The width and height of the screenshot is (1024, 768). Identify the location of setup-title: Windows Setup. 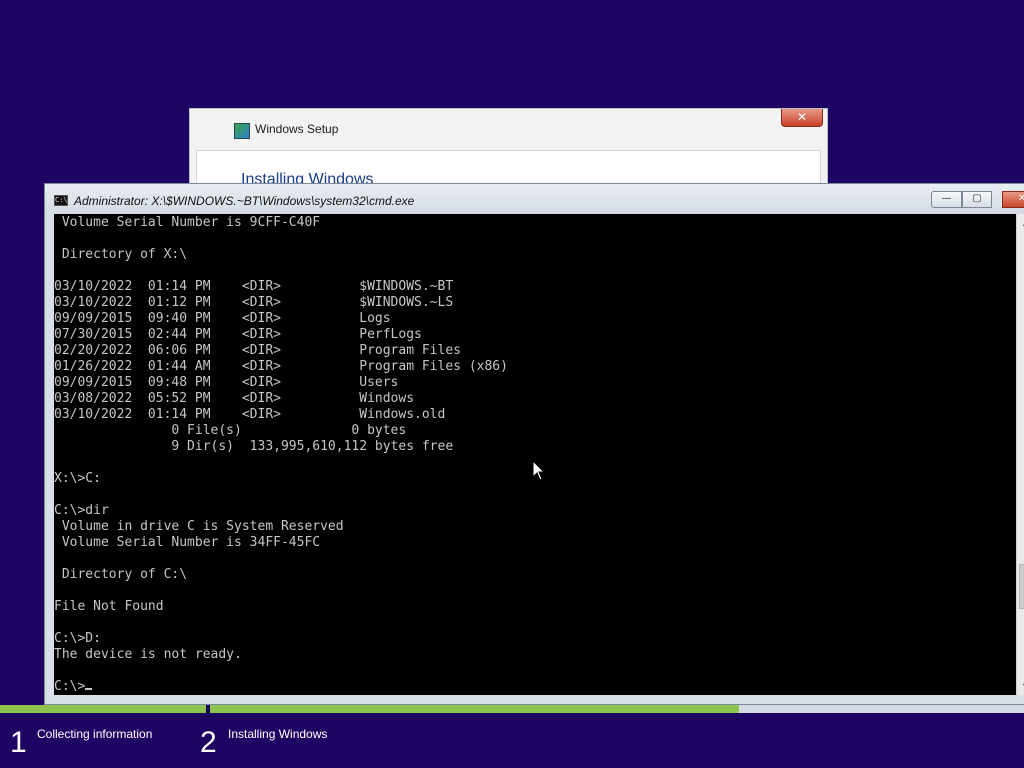
(297, 129).